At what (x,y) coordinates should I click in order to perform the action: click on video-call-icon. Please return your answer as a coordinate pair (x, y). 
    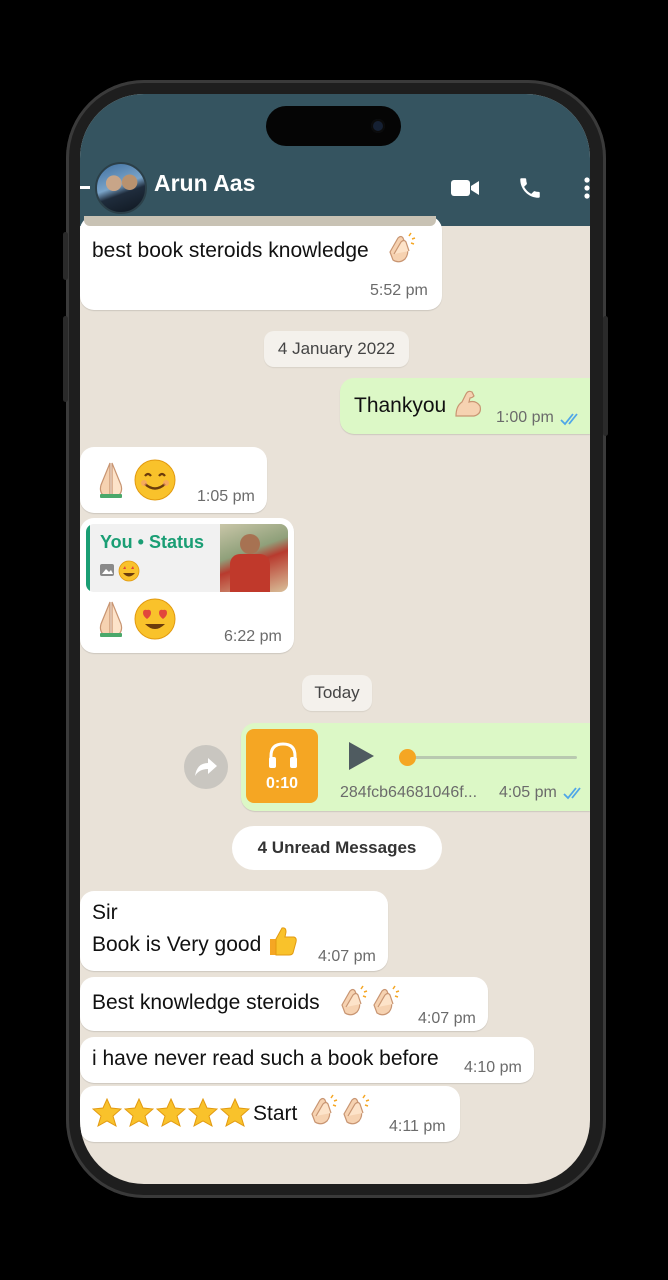
    Looking at the image, I should click on (465, 188).